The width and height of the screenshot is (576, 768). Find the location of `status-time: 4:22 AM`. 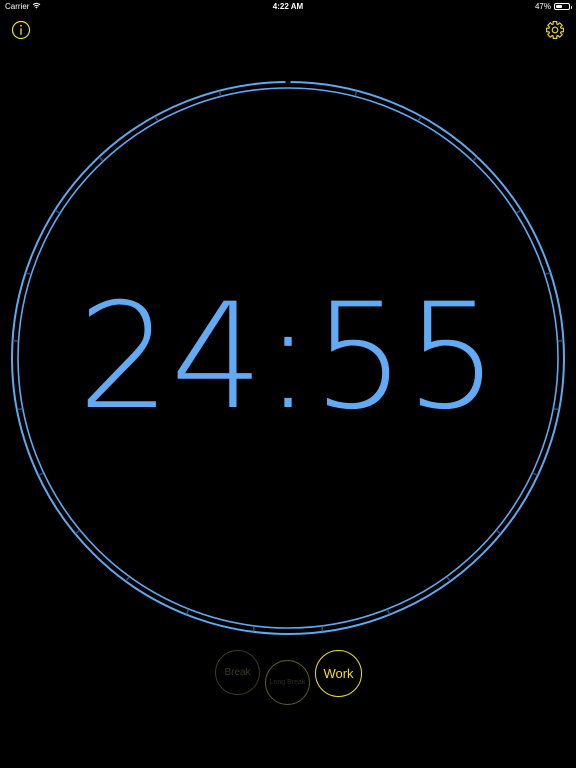

status-time: 4:22 AM is located at coordinates (288, 6).